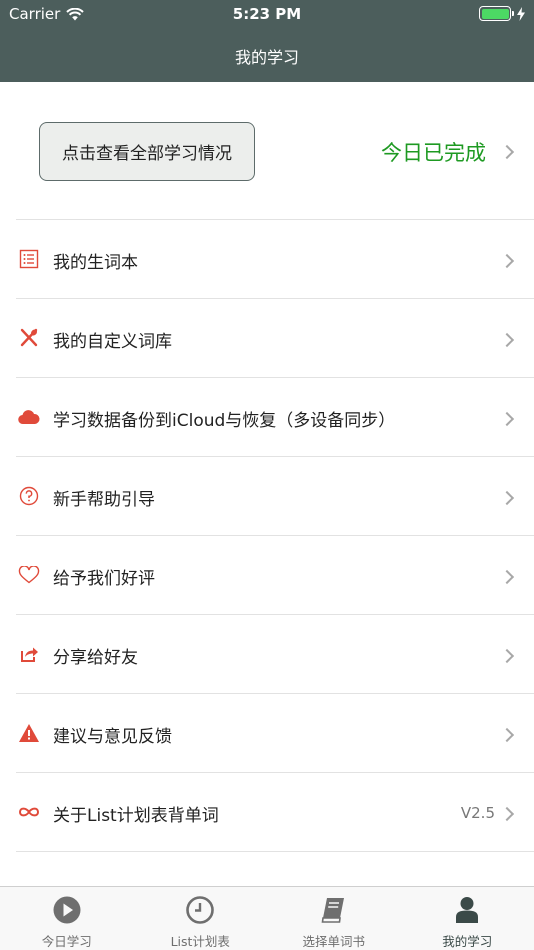 The width and height of the screenshot is (534, 950). What do you see at coordinates (112, 737) in the screenshot?
I see `menu-item-label: 建议与意见反馈` at bounding box center [112, 737].